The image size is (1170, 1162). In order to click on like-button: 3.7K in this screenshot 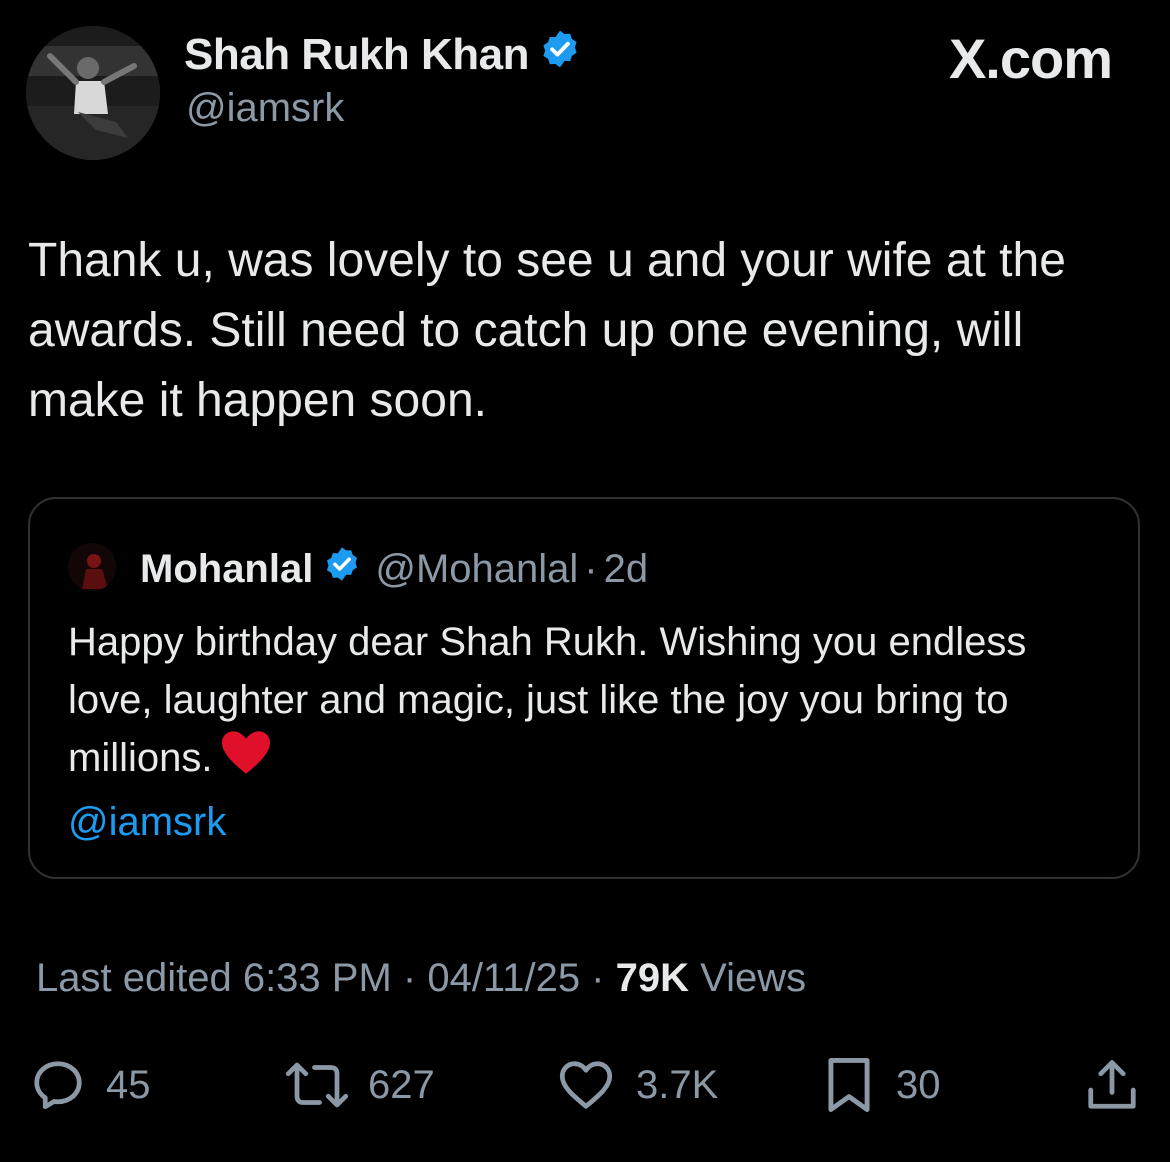, I will do `click(636, 1085)`.